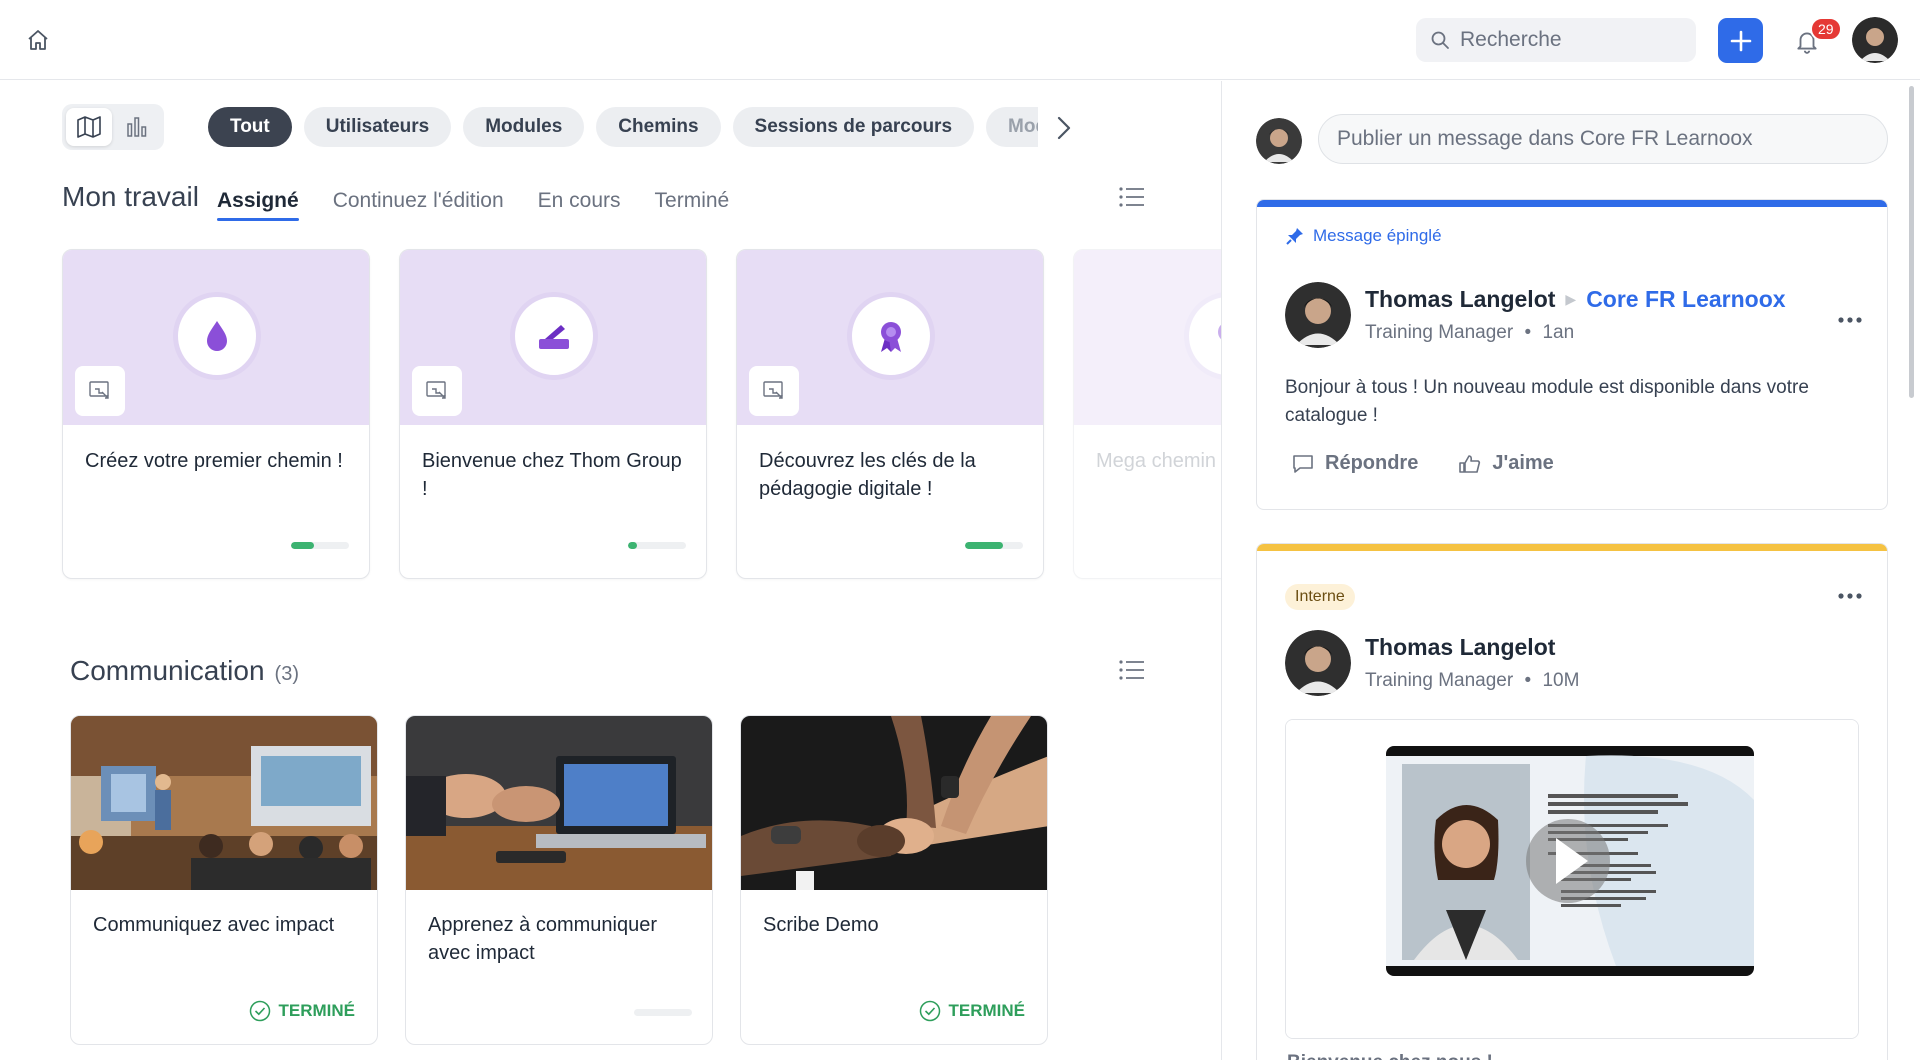 This screenshot has height=1060, width=1920. What do you see at coordinates (250, 127) in the screenshot?
I see `chip-all: Tout` at bounding box center [250, 127].